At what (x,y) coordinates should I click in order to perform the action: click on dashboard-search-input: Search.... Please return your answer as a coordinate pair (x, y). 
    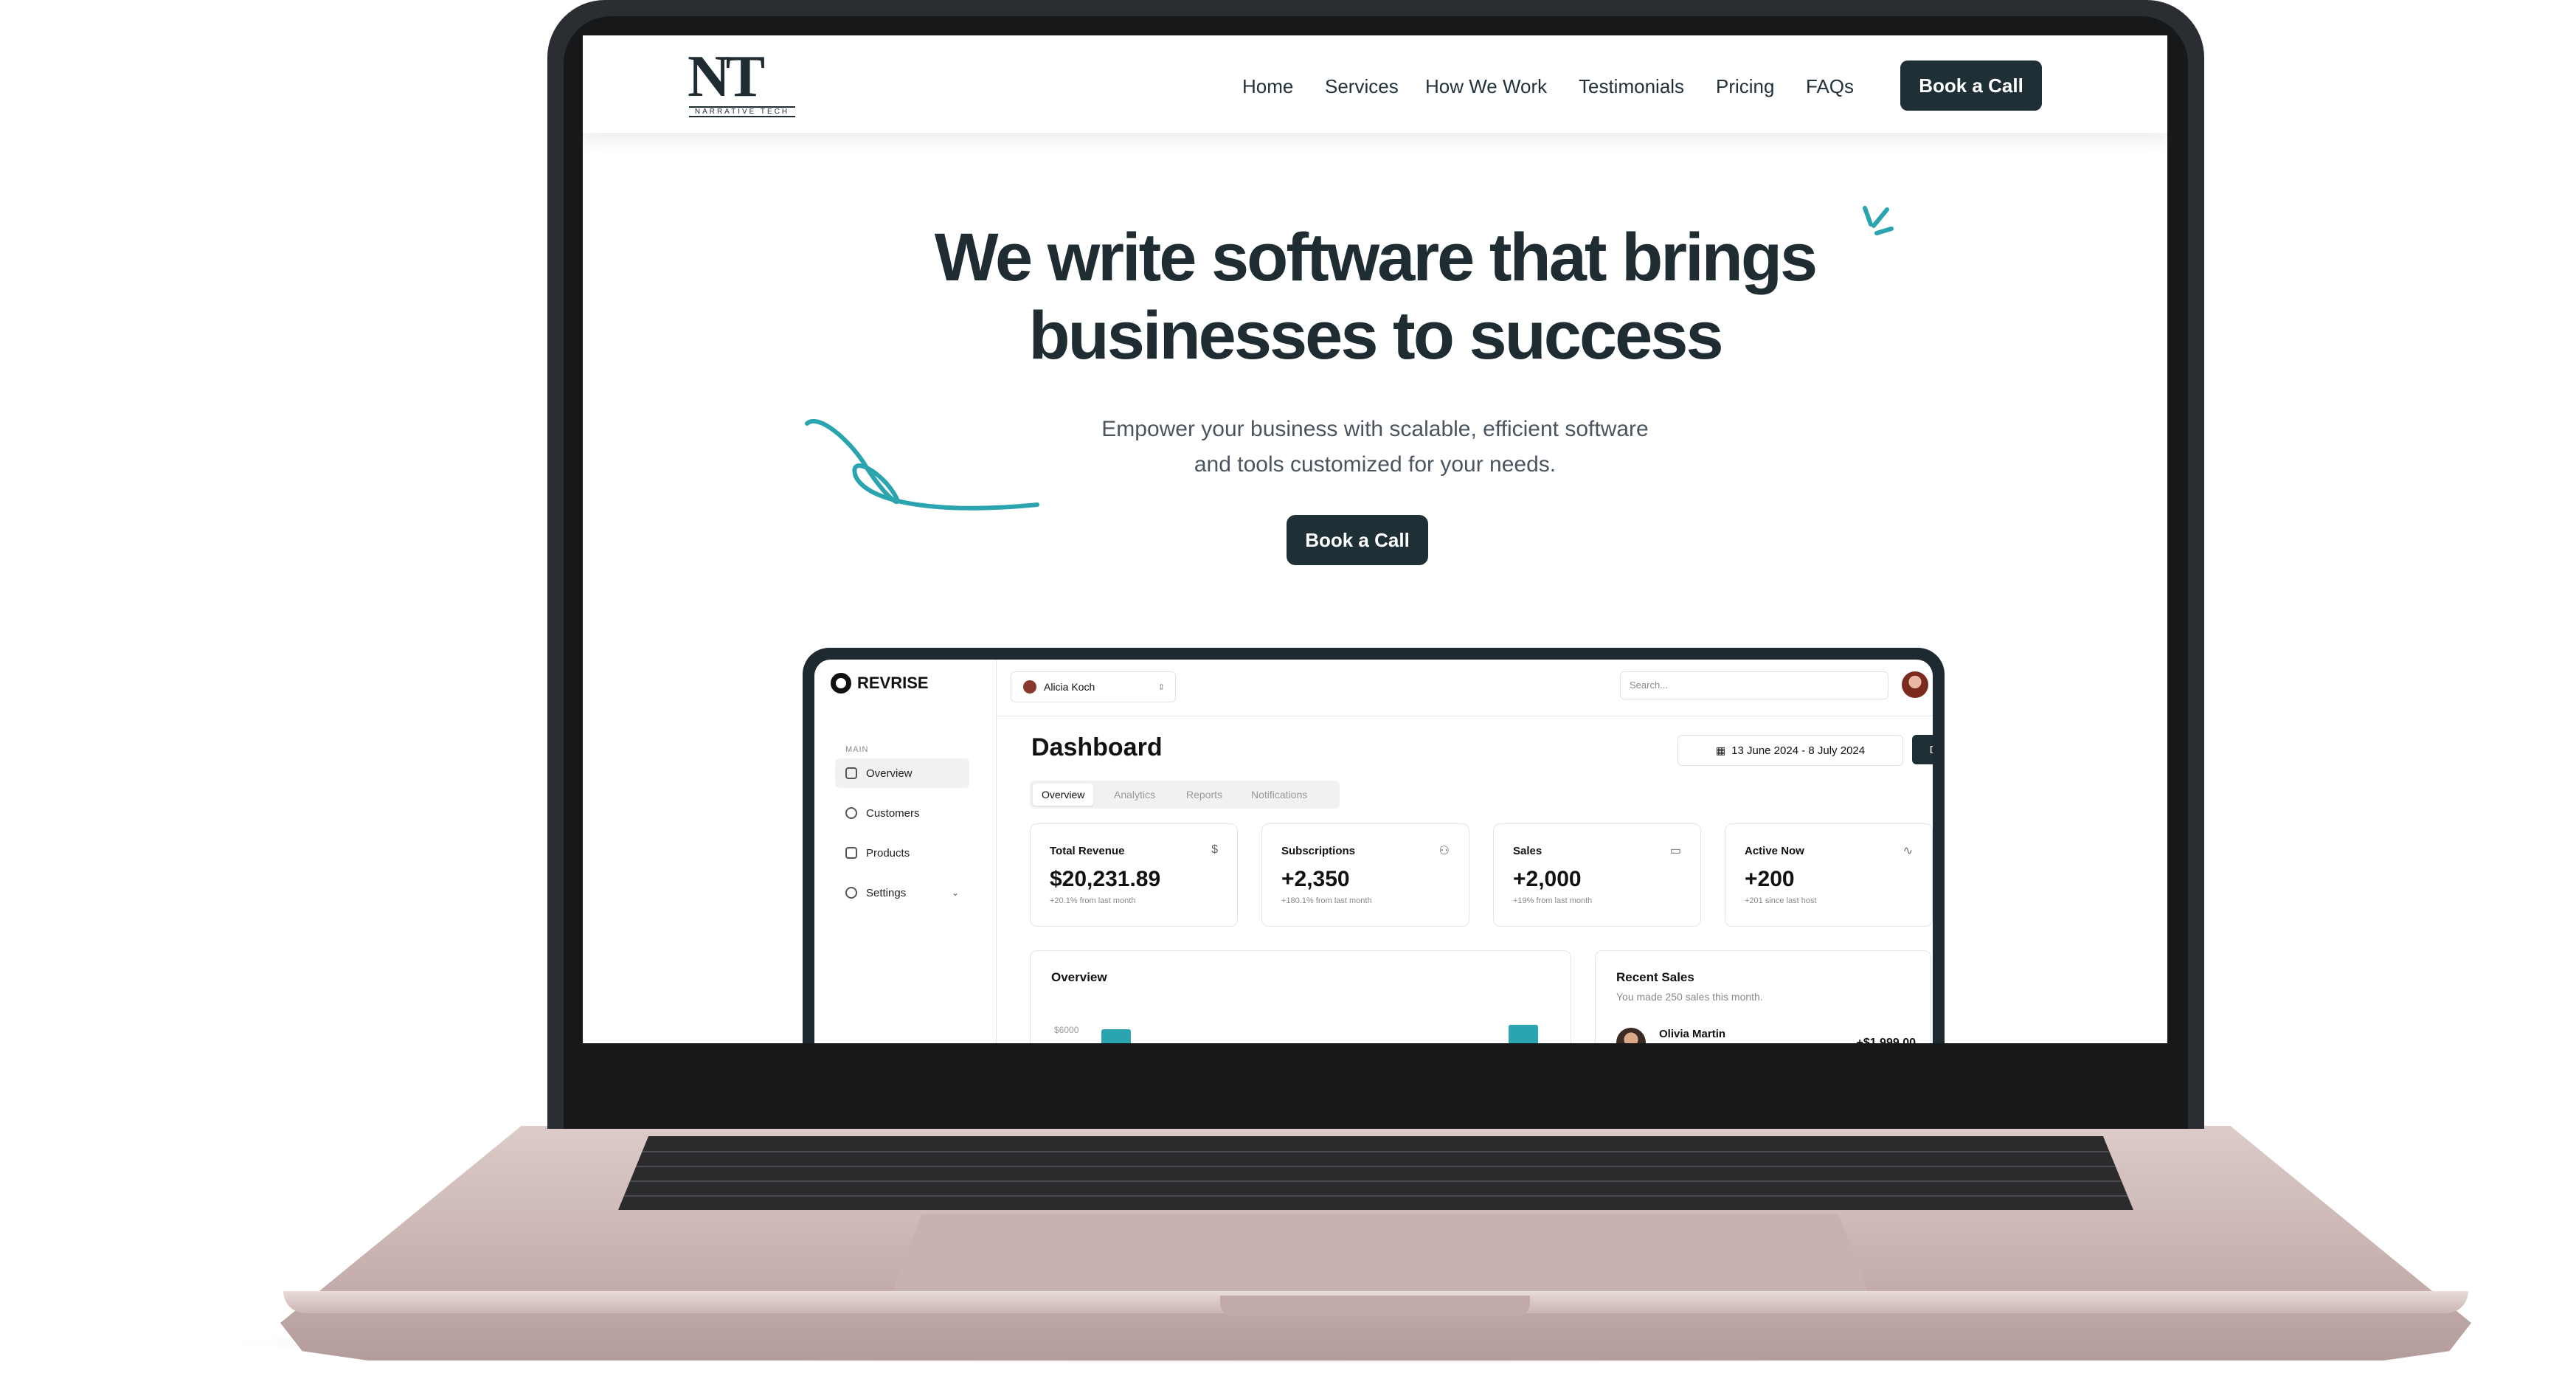
    Looking at the image, I should click on (1754, 685).